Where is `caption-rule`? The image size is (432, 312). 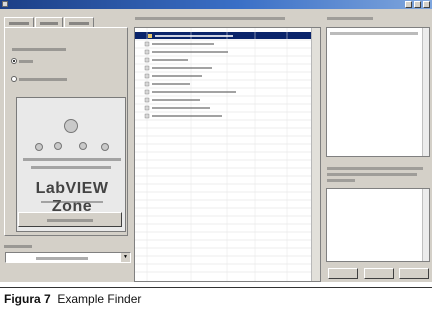
caption-rule is located at coordinates (216, 287).